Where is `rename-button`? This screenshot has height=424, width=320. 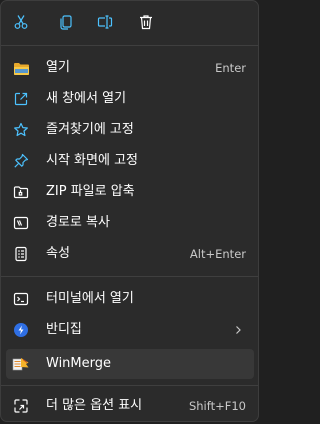 rename-button is located at coordinates (105, 22).